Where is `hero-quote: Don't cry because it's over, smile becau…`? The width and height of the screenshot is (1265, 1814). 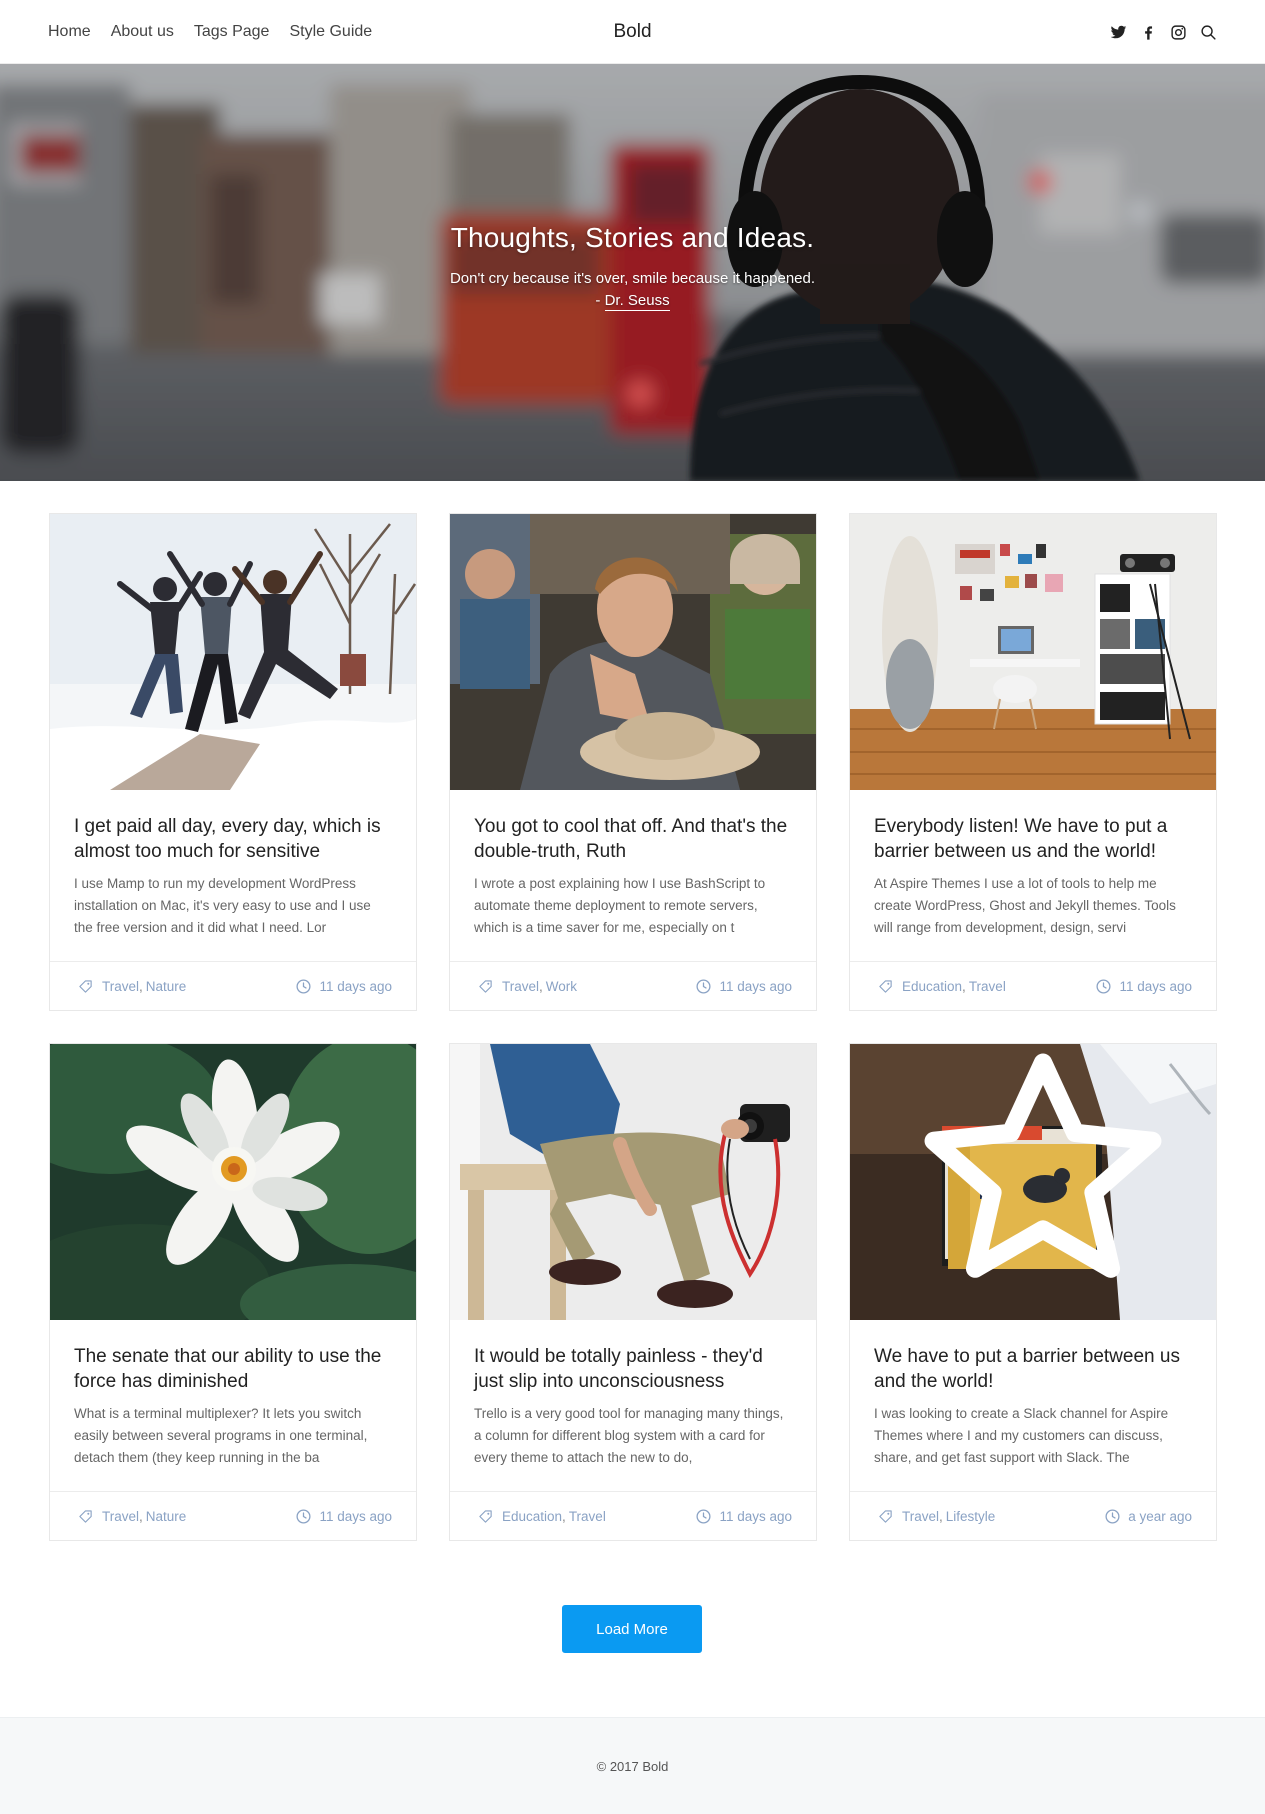
hero-quote: Don't cry because it's over, smile becau… is located at coordinates (632, 278).